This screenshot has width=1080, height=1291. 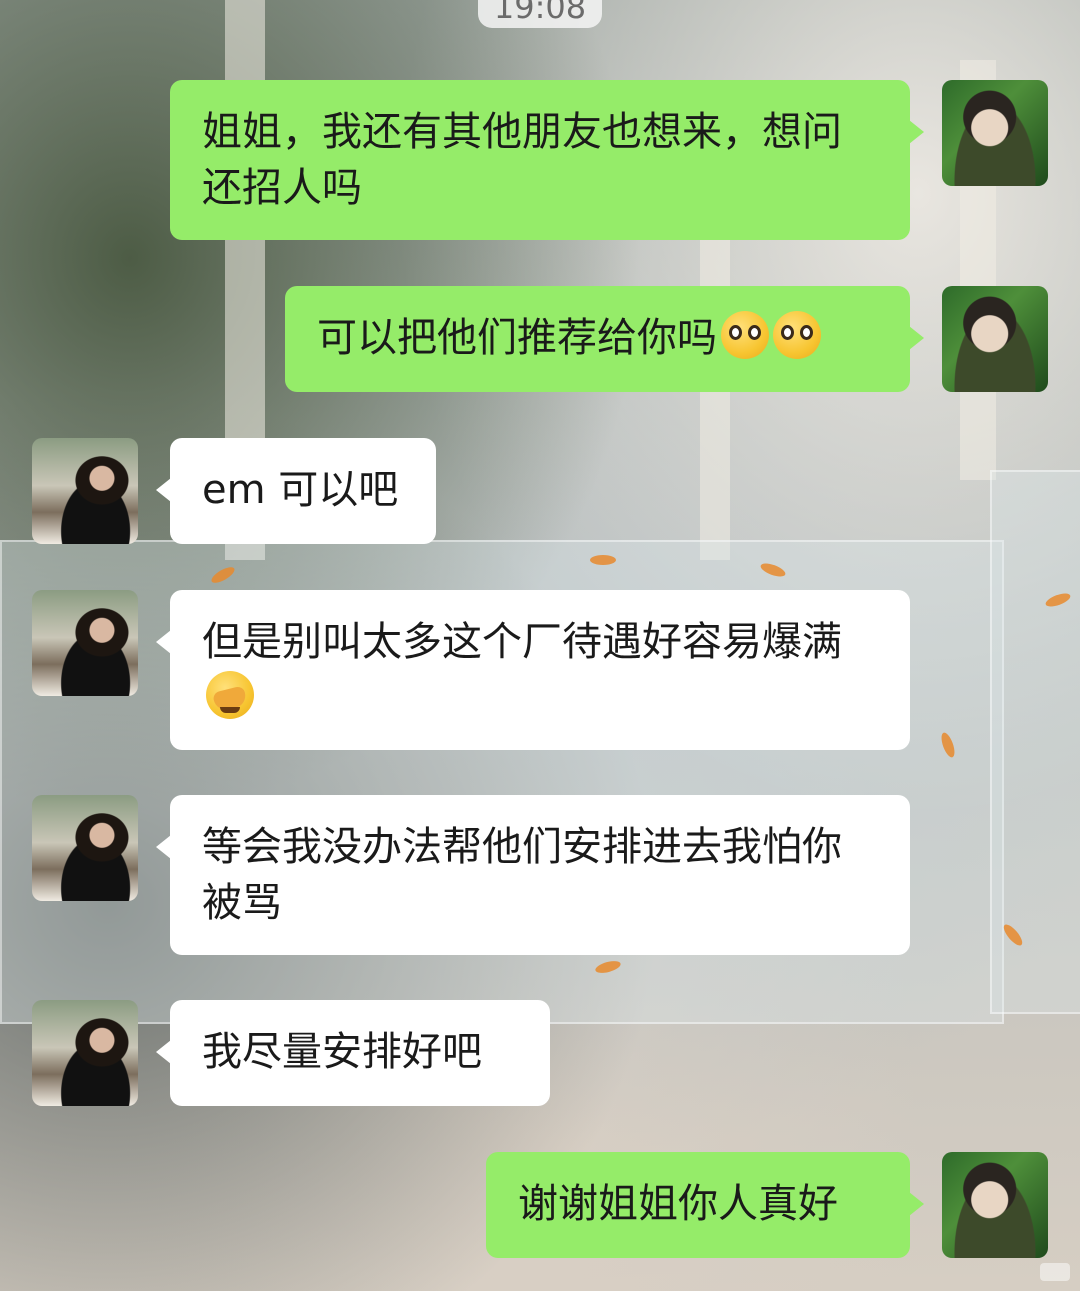 I want to click on message-bubble-sent: 姐姐，我还有其他朋友也想来，想问还招人吗, so click(x=547, y=160).